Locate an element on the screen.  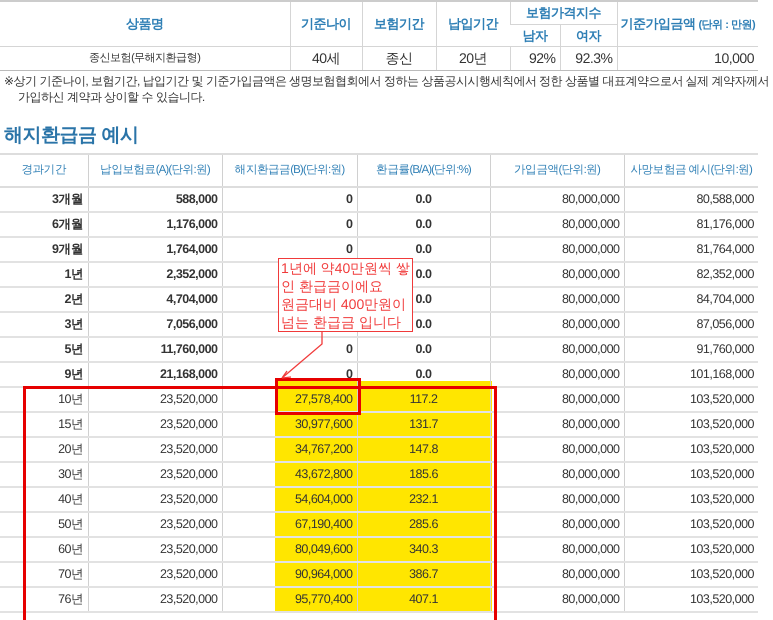
column-header: 납입기간 is located at coordinates (473, 23).